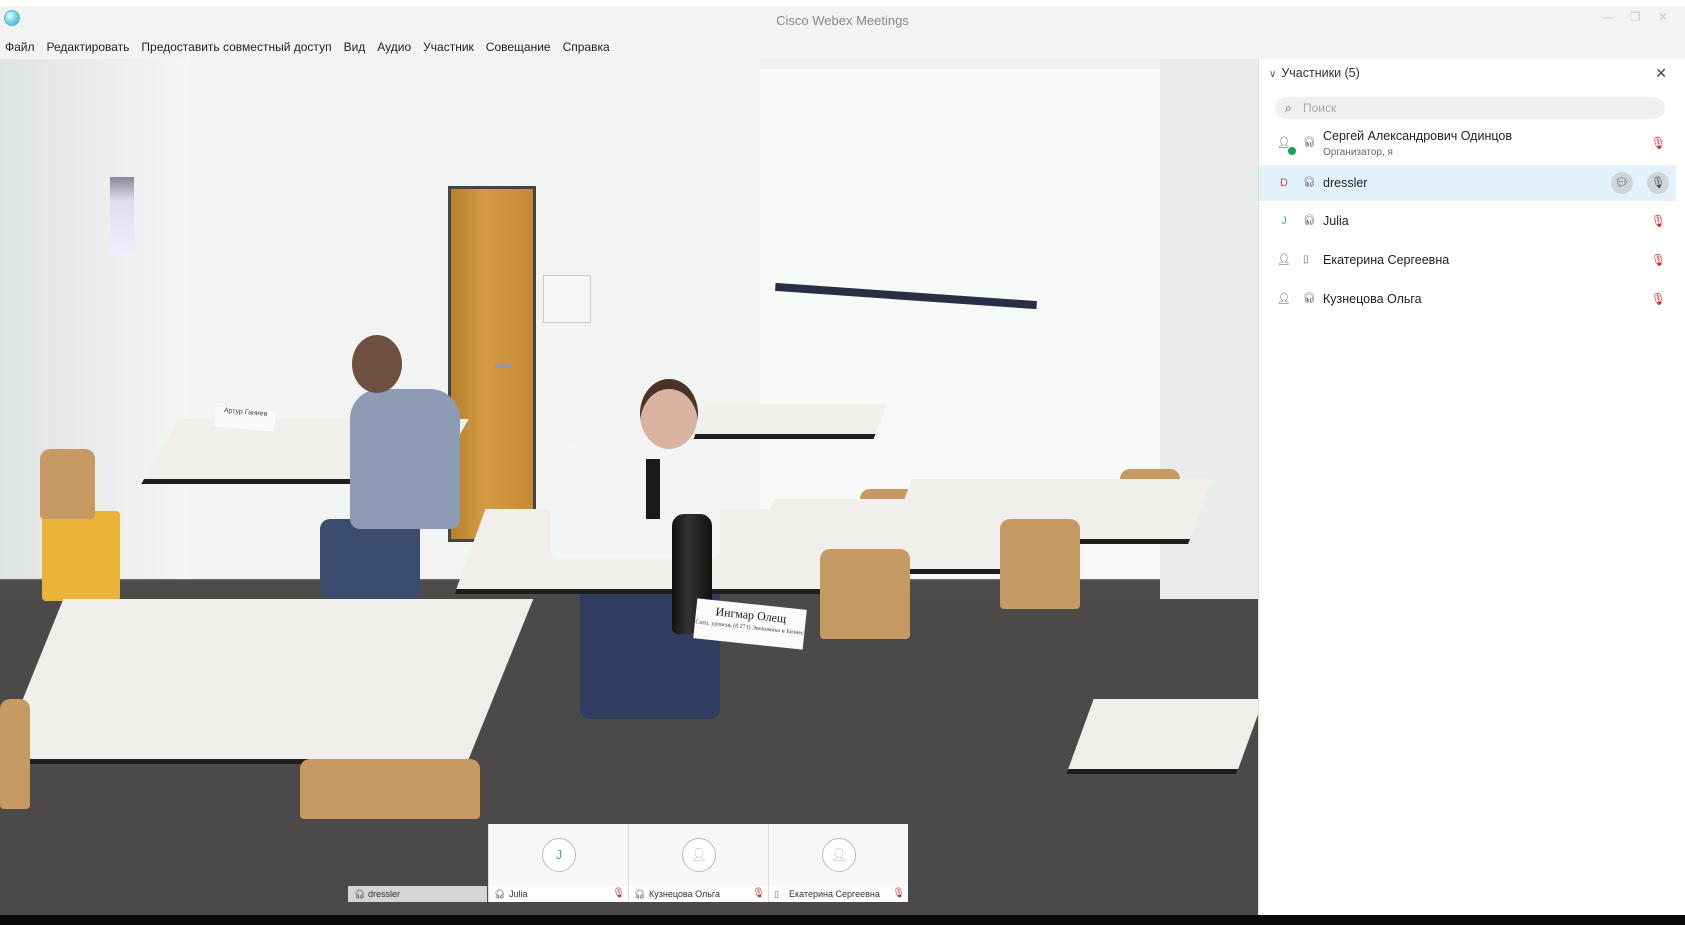  Describe the element at coordinates (1608, 17) in the screenshot. I see `minimize-button: —` at that location.